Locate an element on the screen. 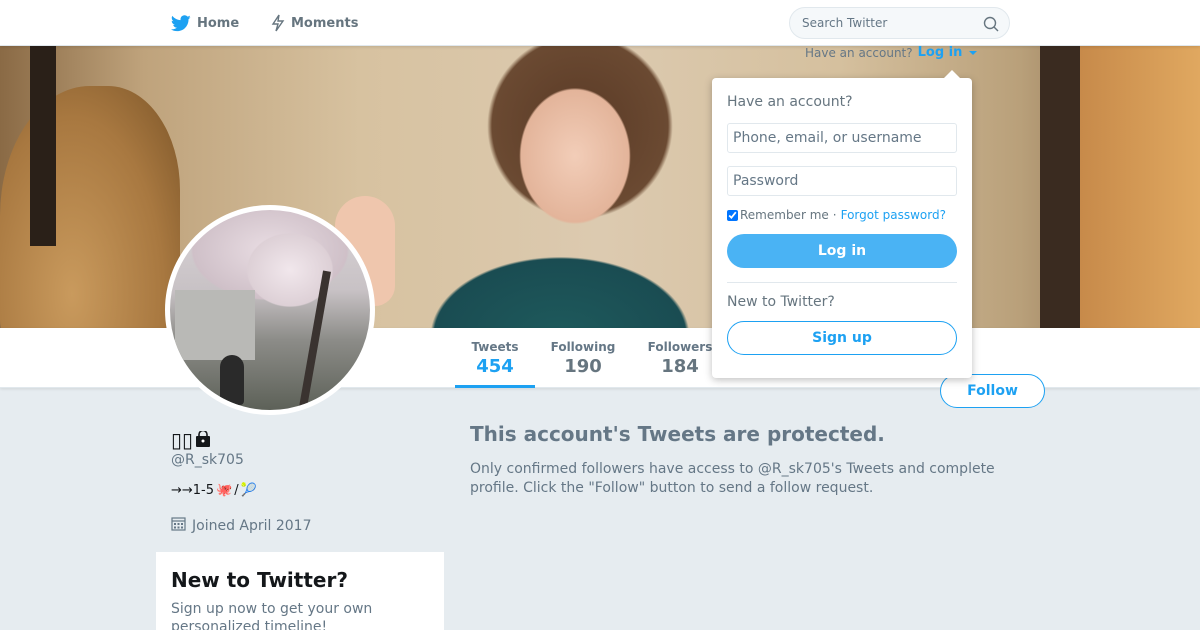 This screenshot has width=1200, height=630. divider is located at coordinates (842, 282).